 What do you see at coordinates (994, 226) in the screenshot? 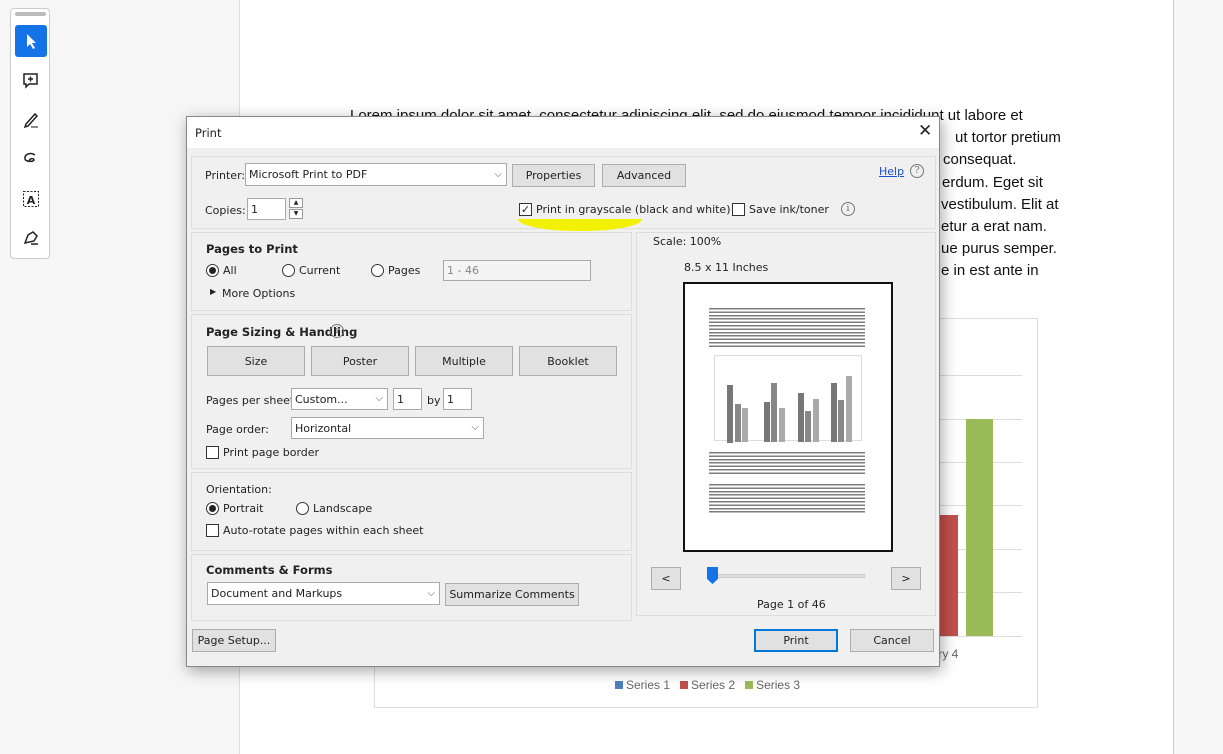
I see `doc-line: etur a erat nam.` at bounding box center [994, 226].